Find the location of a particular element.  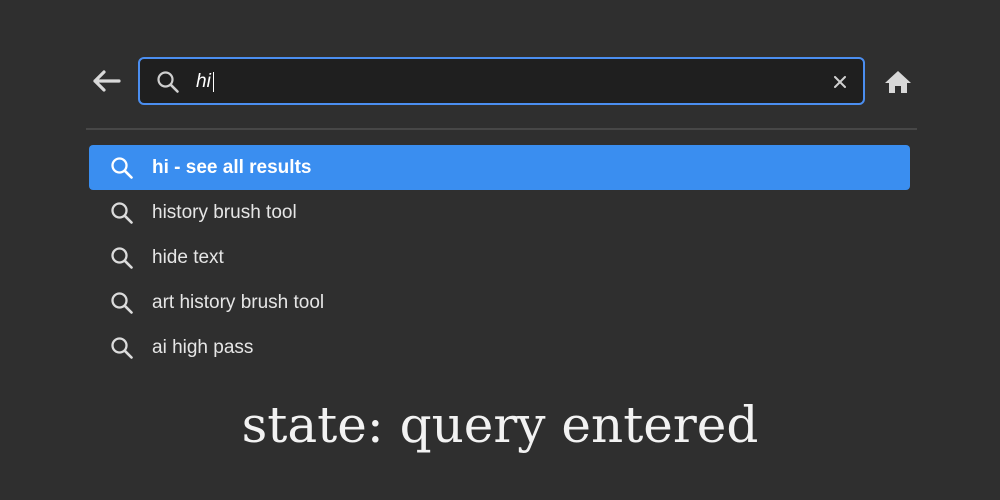

search-header is located at coordinates (501, 81).